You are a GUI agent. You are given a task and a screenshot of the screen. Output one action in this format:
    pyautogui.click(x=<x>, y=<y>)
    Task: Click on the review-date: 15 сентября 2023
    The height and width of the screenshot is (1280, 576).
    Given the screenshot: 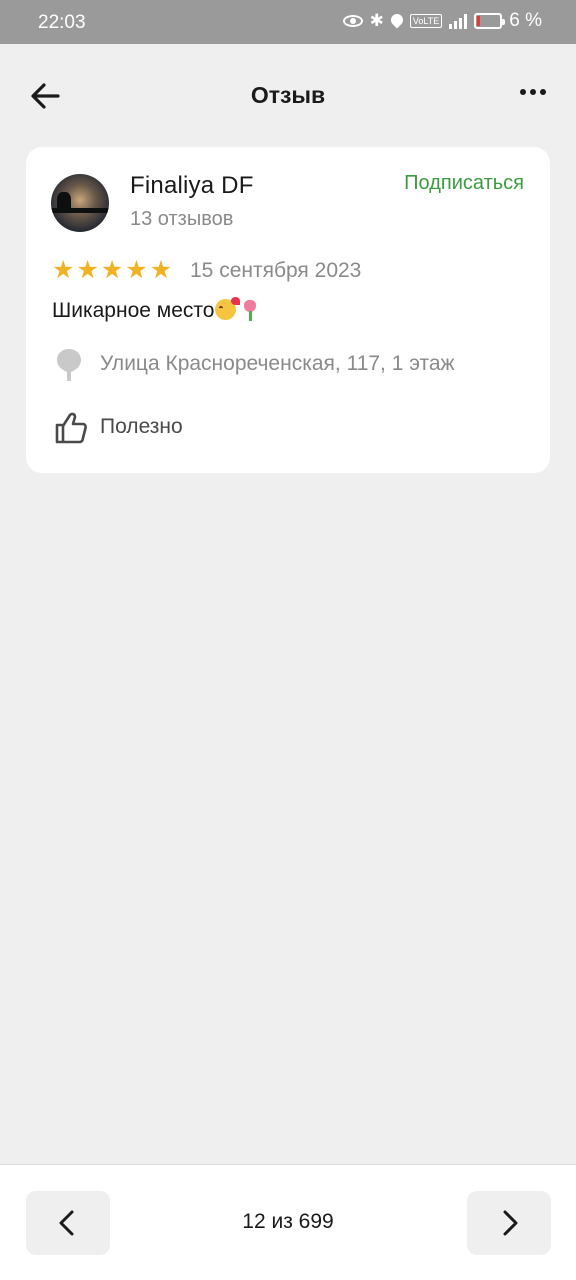 What is the action you would take?
    pyautogui.click(x=276, y=270)
    